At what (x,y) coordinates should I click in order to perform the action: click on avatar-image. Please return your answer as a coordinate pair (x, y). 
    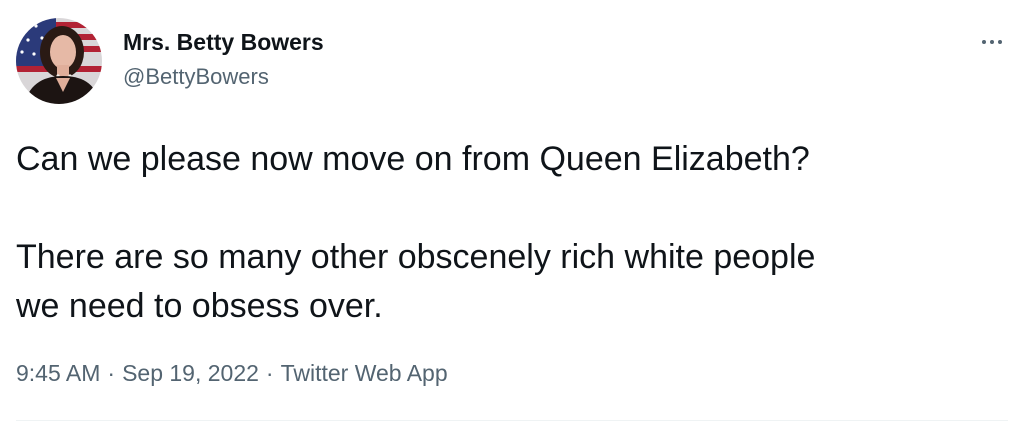
    Looking at the image, I should click on (59, 61).